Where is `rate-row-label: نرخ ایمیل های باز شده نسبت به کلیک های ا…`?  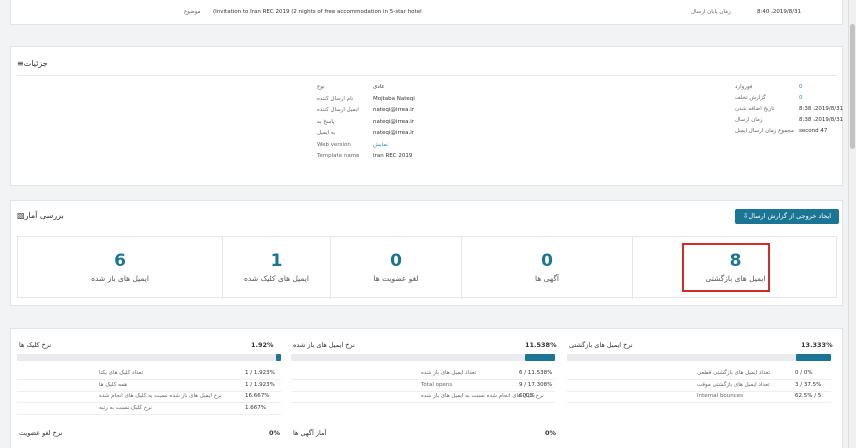
rate-row-label: نرخ ایمیل های باز شده نسبت به کلیک های ا… is located at coordinates (160, 396).